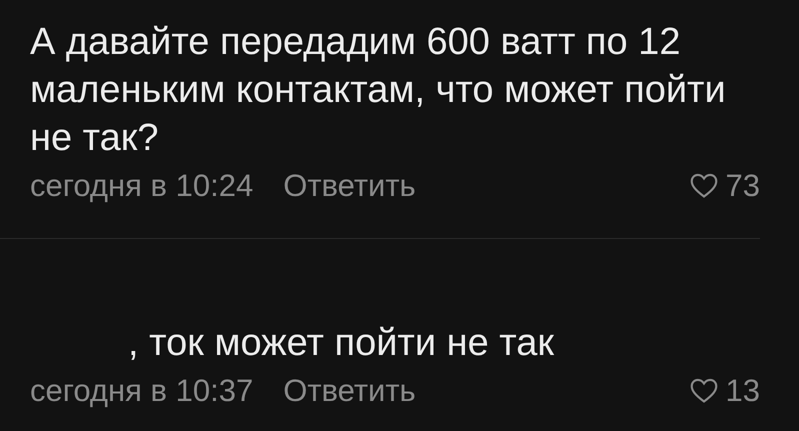 Image resolution: width=799 pixels, height=431 pixels. What do you see at coordinates (142, 185) in the screenshot?
I see `comment-time: сегодня в 10:24` at bounding box center [142, 185].